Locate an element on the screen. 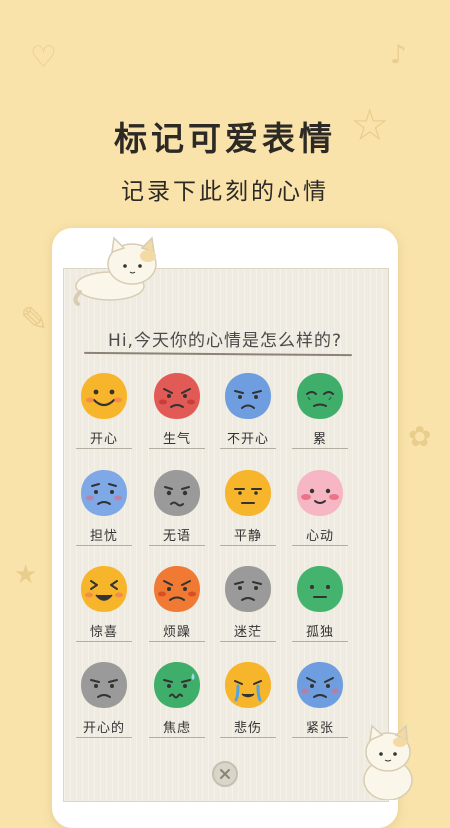 The image size is (450, 828). mood-option: 无语 is located at coordinates (177, 512).